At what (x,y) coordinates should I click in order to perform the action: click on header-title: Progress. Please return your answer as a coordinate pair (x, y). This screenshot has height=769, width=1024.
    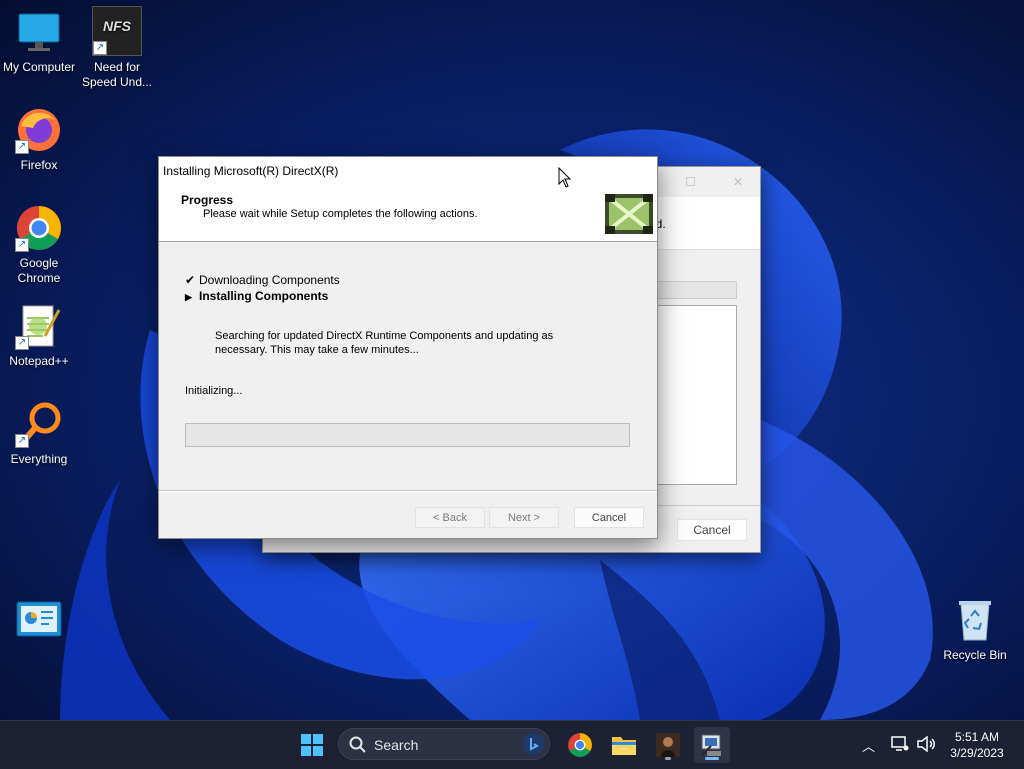
    Looking at the image, I should click on (207, 200).